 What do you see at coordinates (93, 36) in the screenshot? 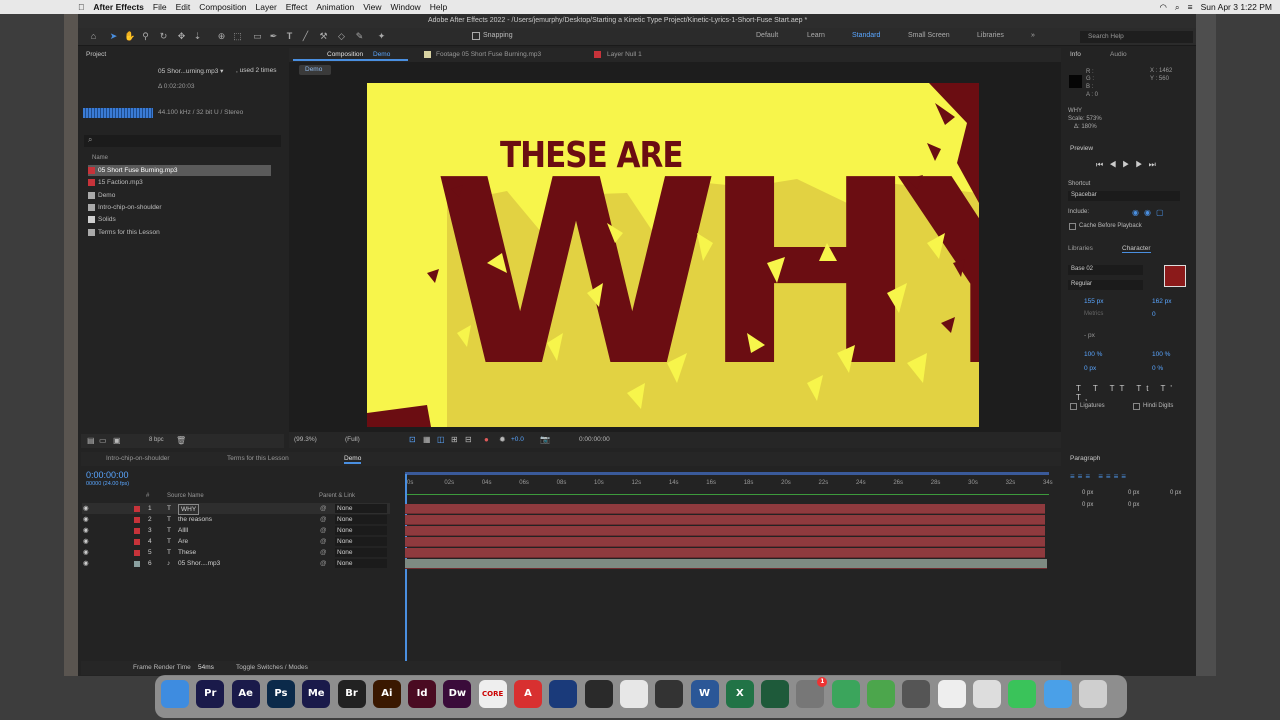
I see `home-icon: ⌂` at bounding box center [93, 36].